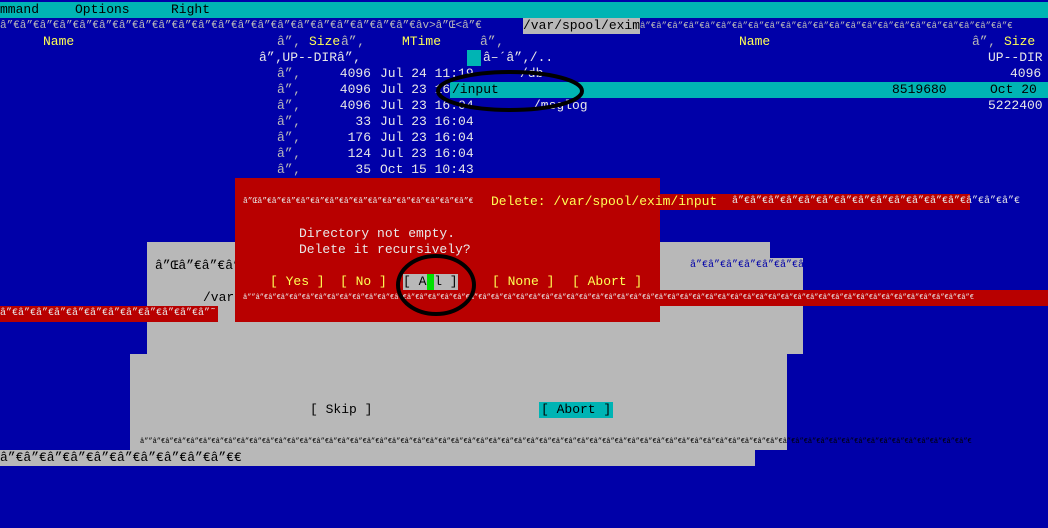  I want to click on highlight-ellipse-input, so click(510, 91).